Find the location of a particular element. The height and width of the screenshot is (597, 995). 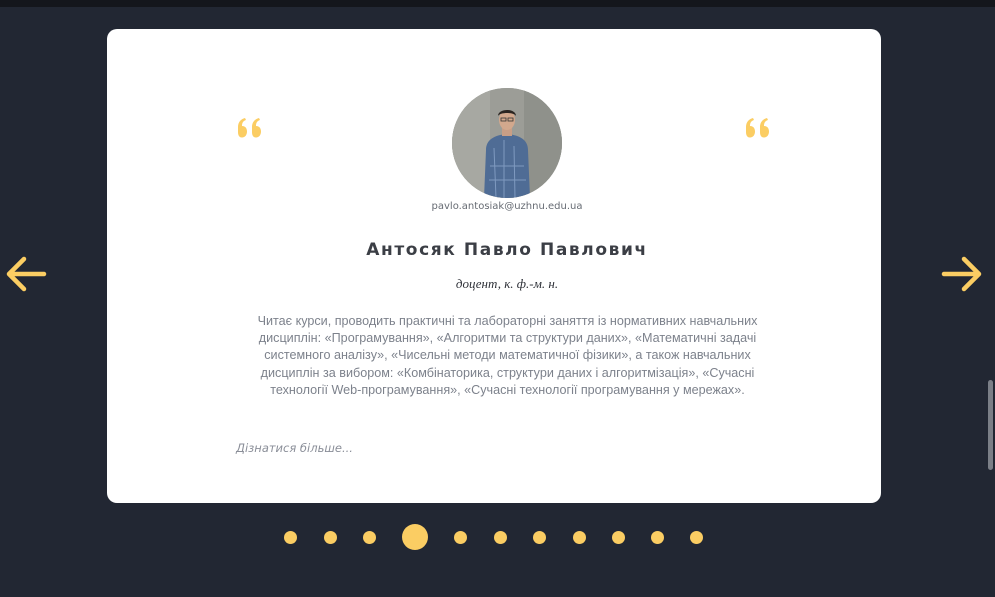

profile-name: Антосяк Павло Павлович is located at coordinates (507, 250).